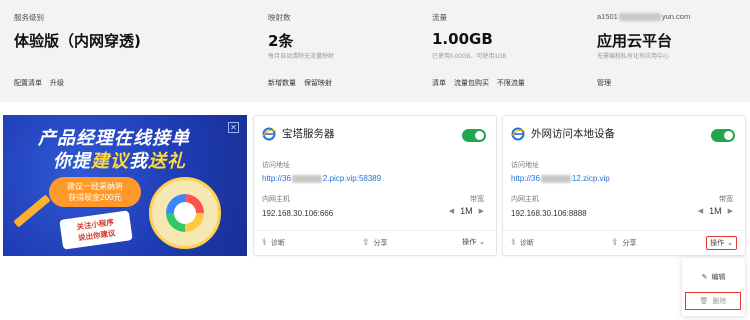 The height and width of the screenshot is (320, 750). I want to click on detail-link: 清单, so click(439, 83).